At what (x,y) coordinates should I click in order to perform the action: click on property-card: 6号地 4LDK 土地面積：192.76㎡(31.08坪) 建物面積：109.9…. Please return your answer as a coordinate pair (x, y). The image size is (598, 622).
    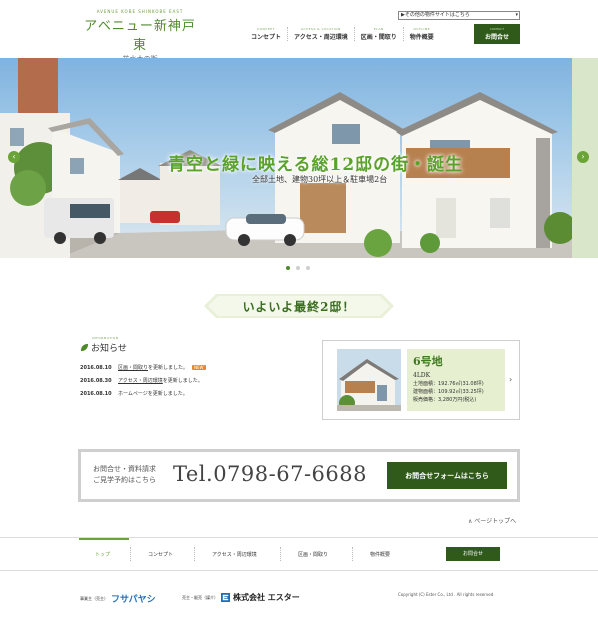
    Looking at the image, I should click on (421, 380).